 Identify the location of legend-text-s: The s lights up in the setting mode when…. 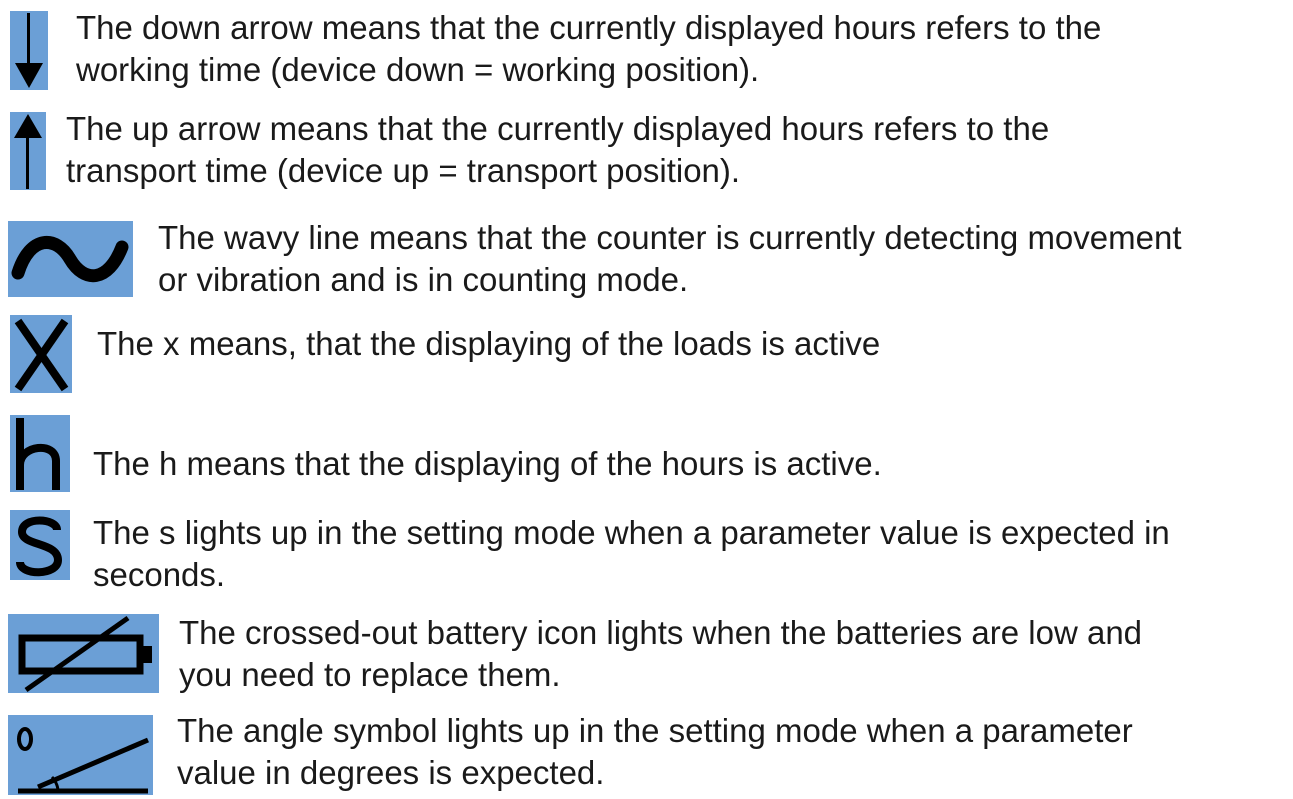
(631, 553).